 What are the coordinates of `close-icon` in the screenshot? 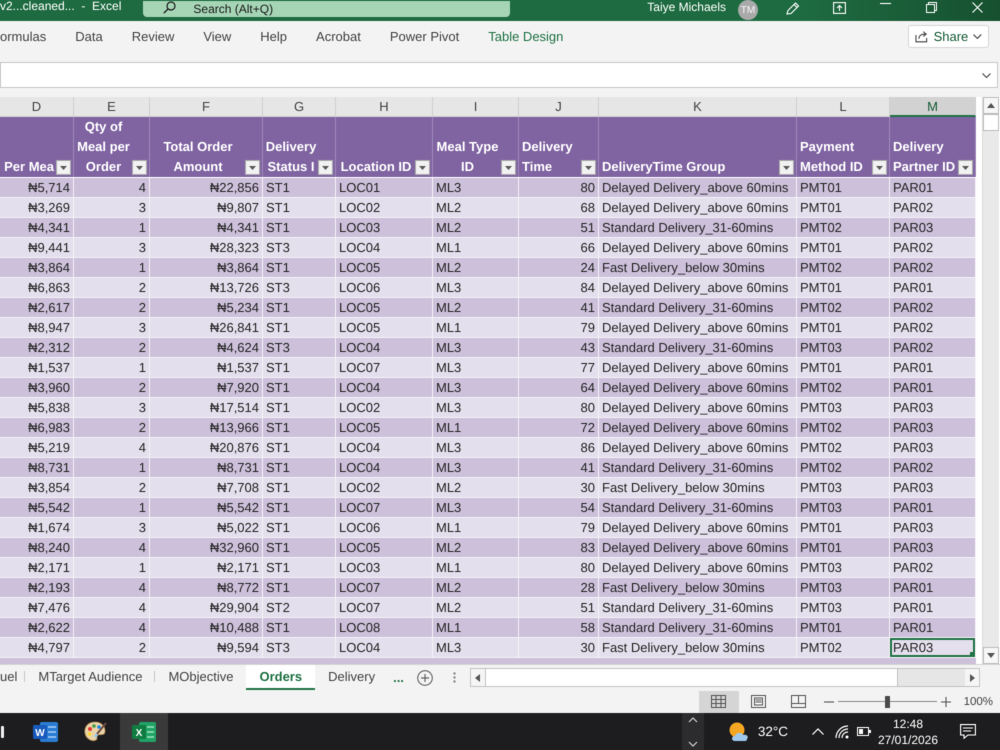 It's located at (977, 7).